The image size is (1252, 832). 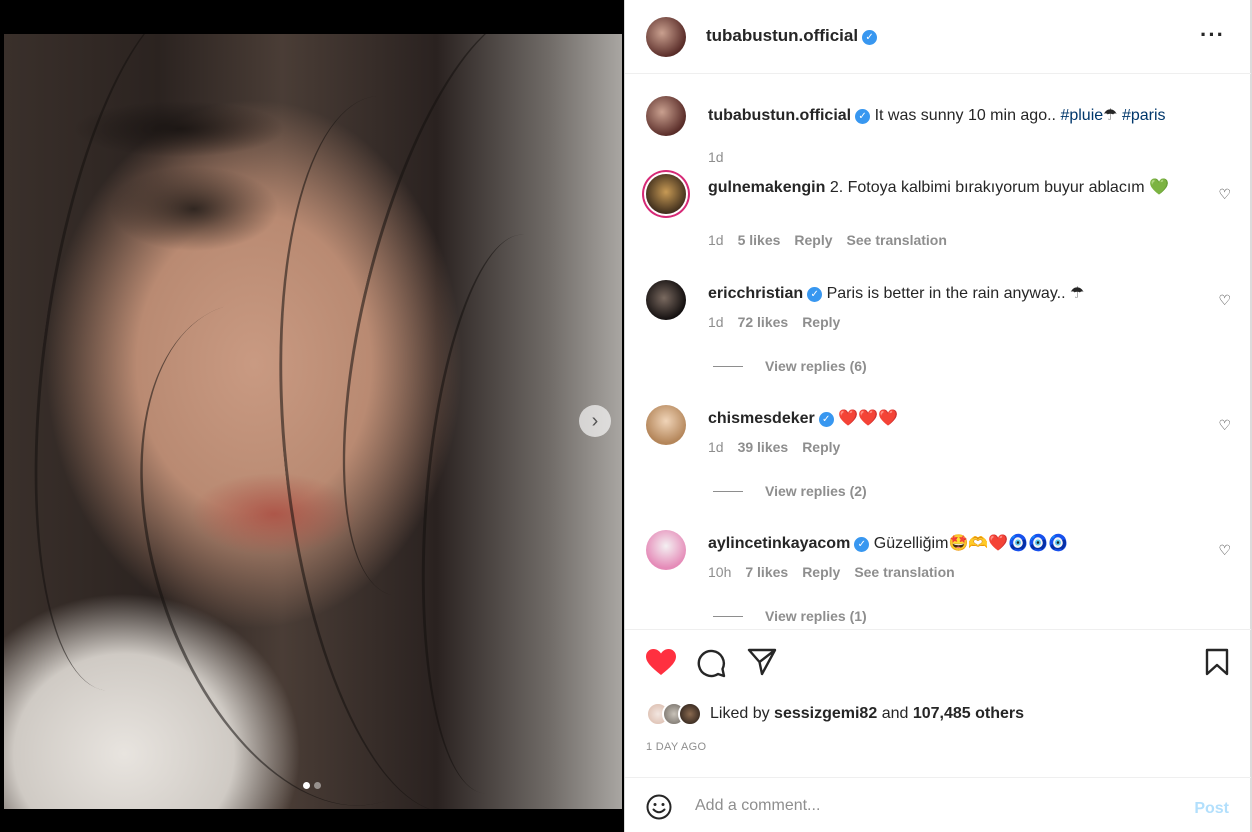 I want to click on commenter-username: aylincetinkayacom, so click(x=779, y=543).